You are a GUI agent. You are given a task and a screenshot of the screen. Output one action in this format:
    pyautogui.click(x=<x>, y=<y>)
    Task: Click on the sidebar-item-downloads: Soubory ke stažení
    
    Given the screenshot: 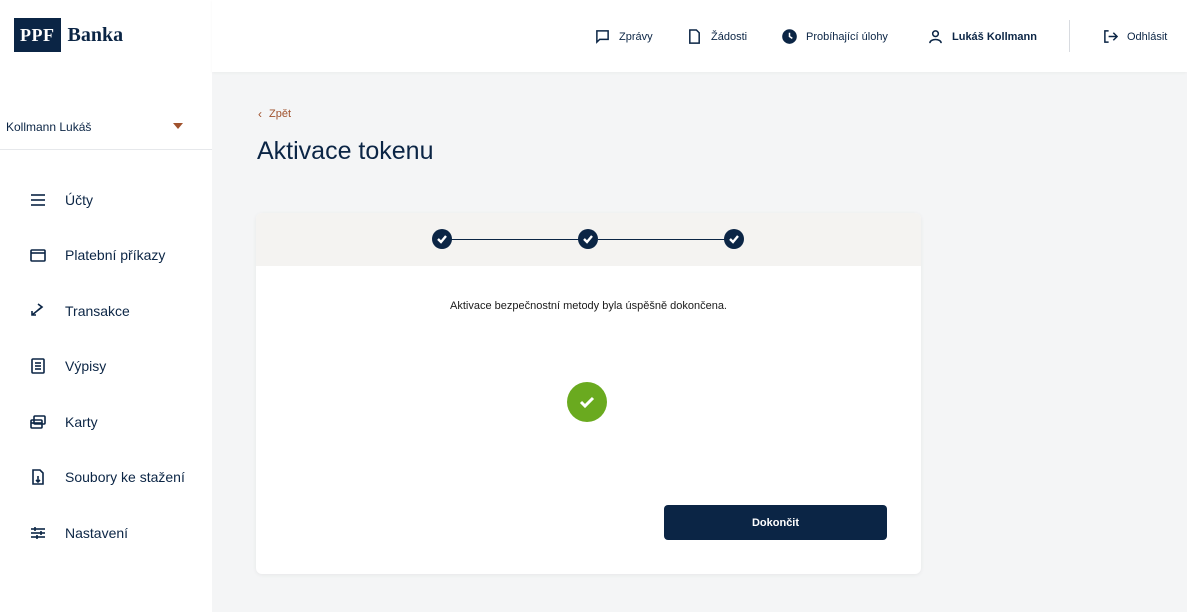 What is the action you would take?
    pyautogui.click(x=106, y=478)
    